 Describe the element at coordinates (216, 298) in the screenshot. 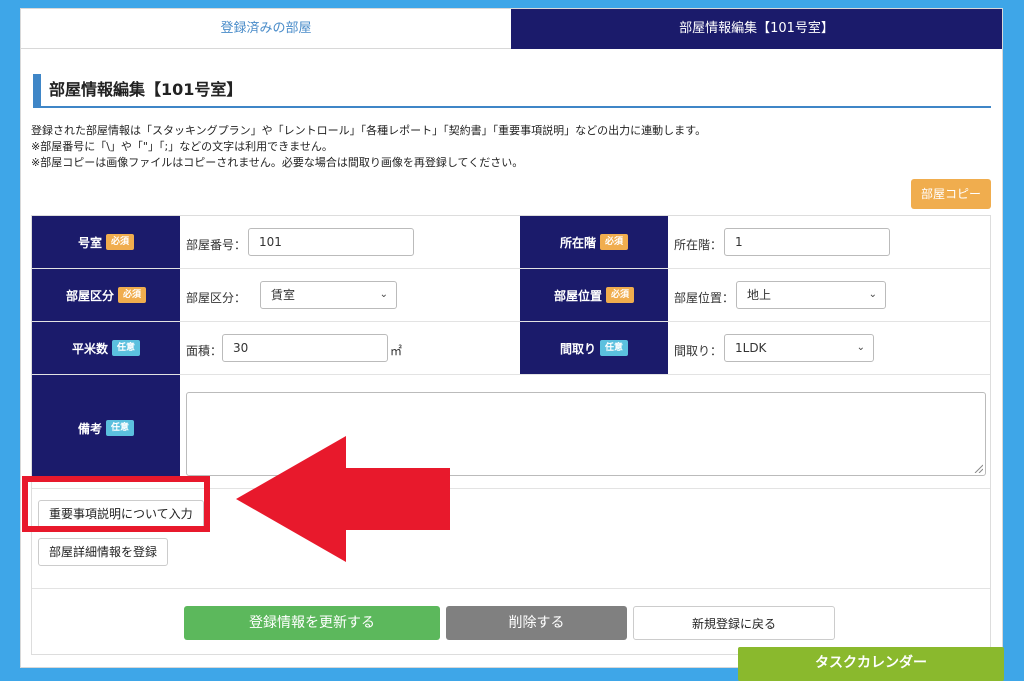

I see `room-type-field-label: 部屋区分：` at that location.